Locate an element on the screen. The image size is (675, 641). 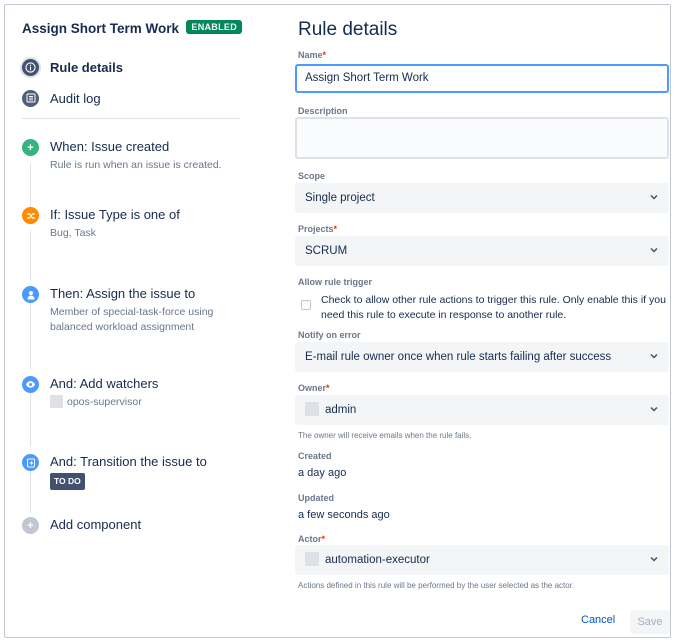
description-label: Description is located at coordinates (323, 111).